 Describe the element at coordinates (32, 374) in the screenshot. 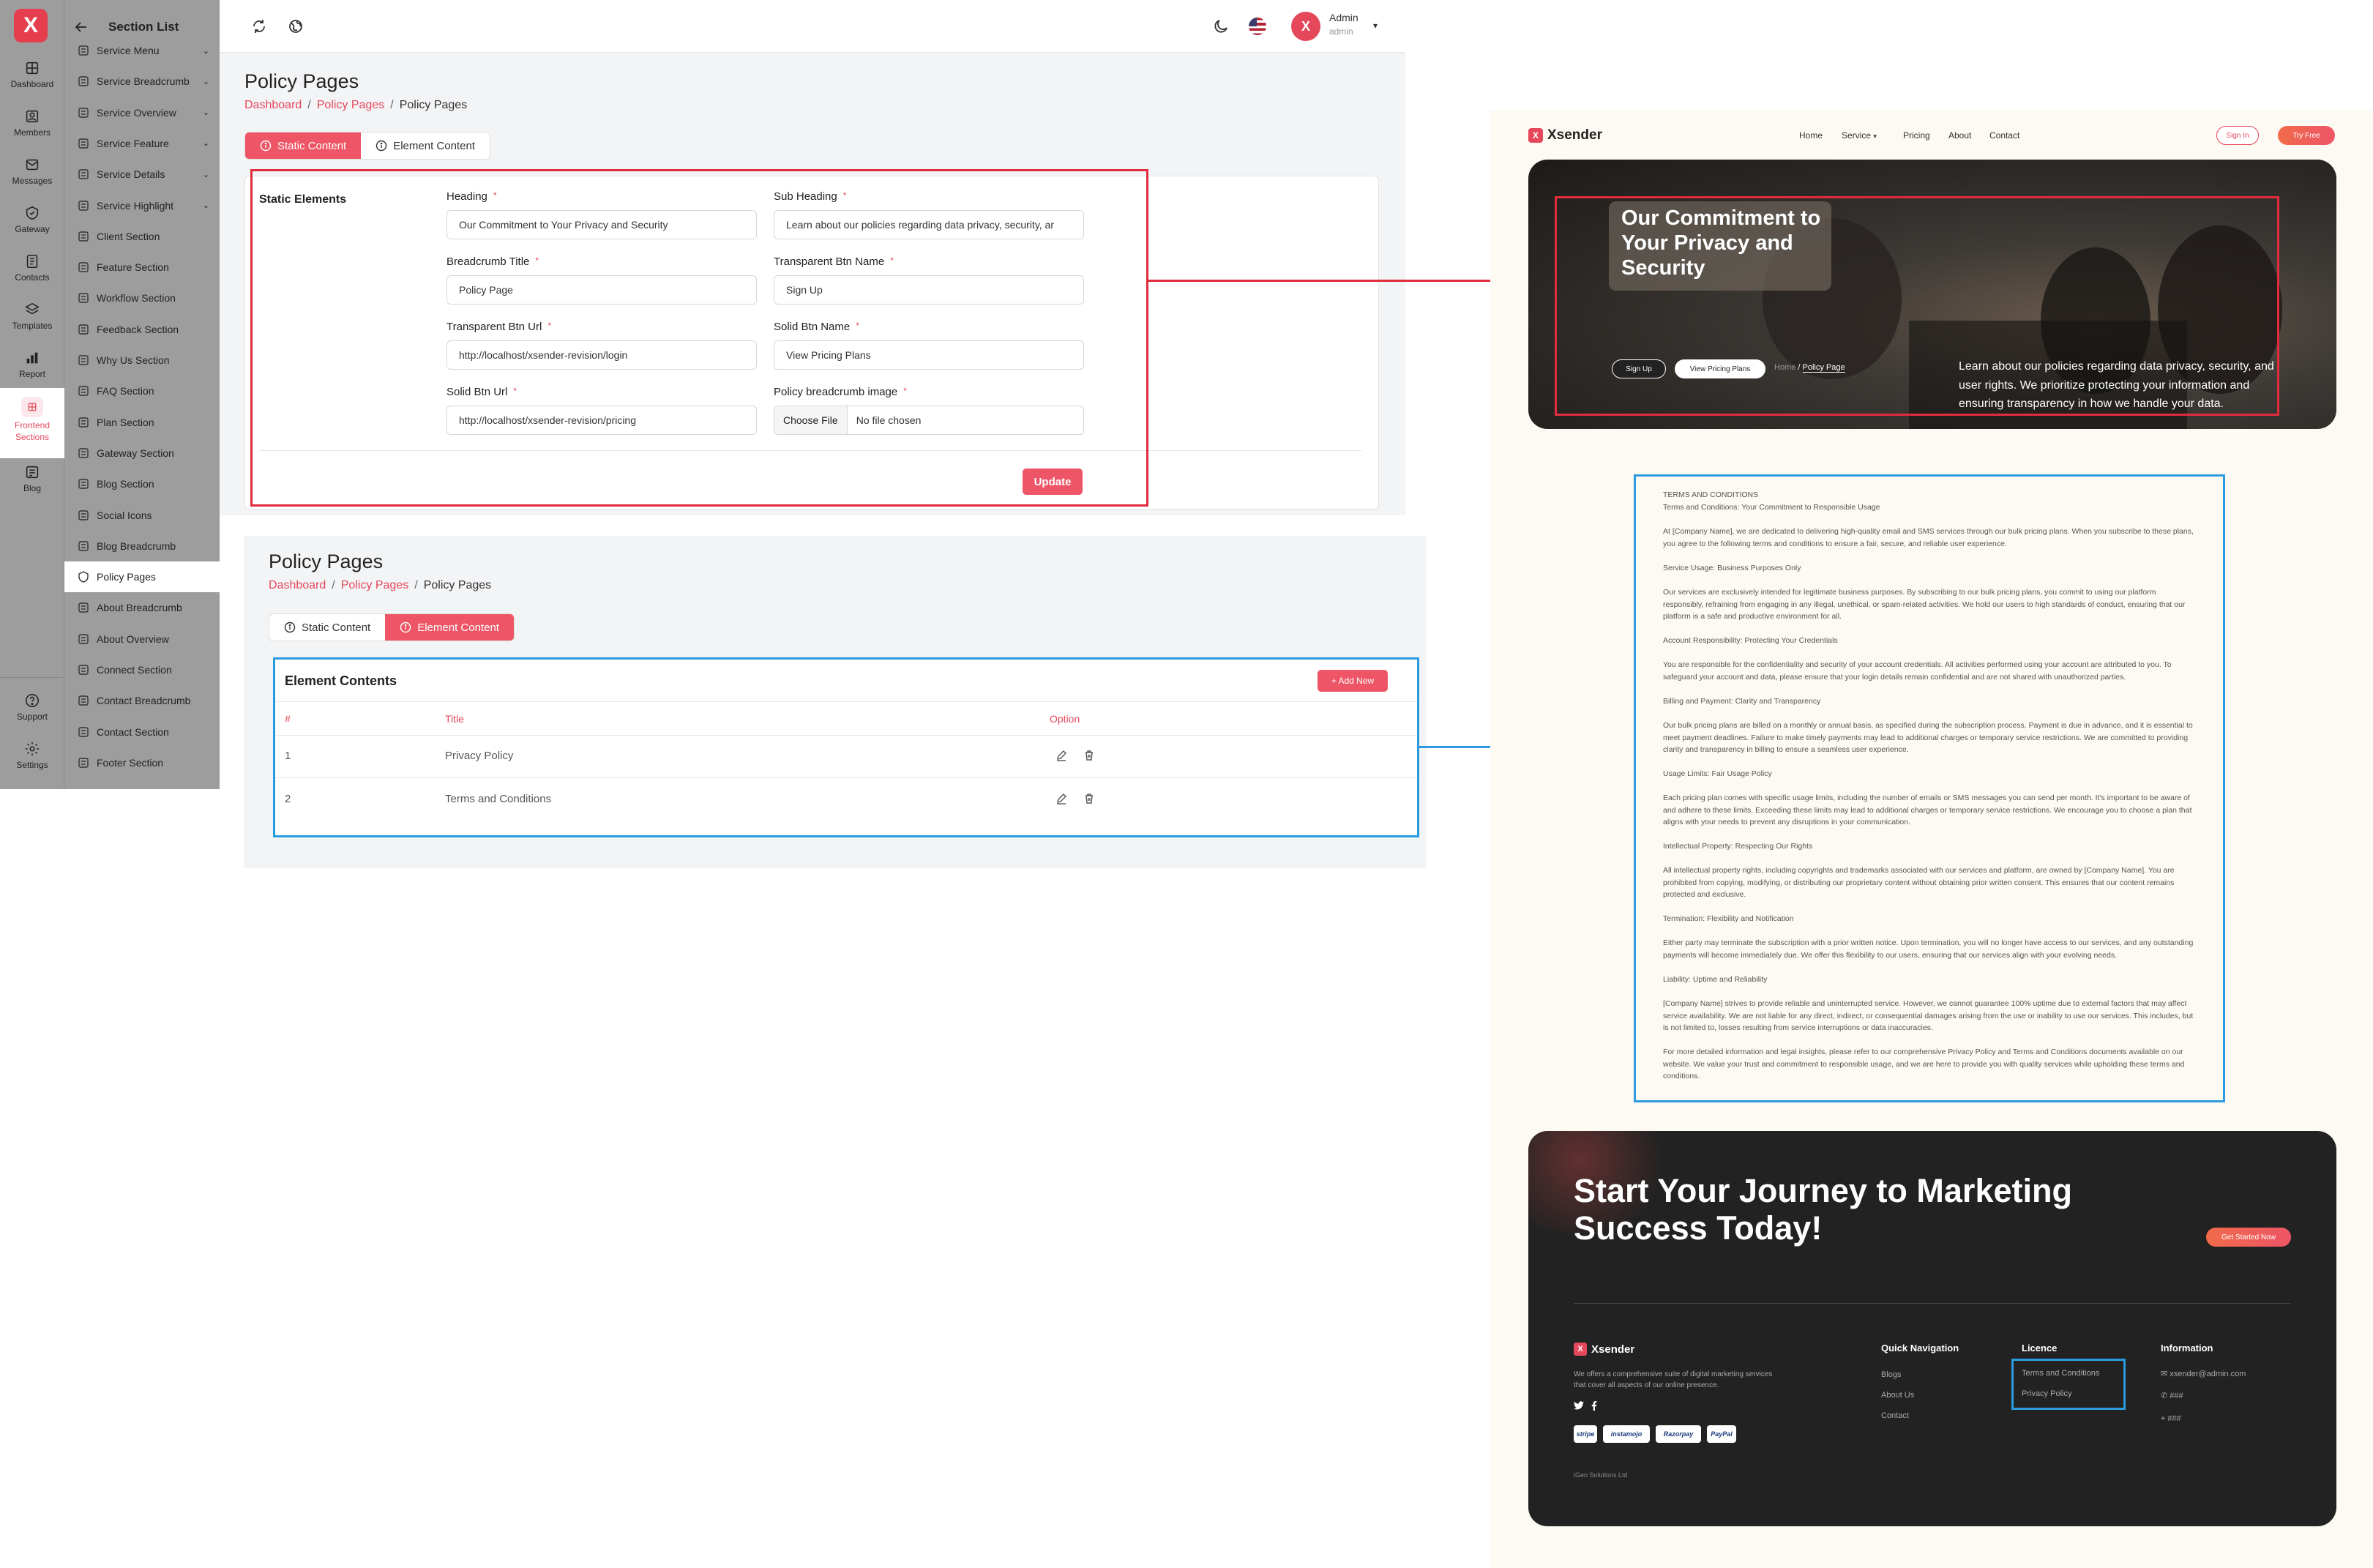

I see `rail-label: Report` at that location.